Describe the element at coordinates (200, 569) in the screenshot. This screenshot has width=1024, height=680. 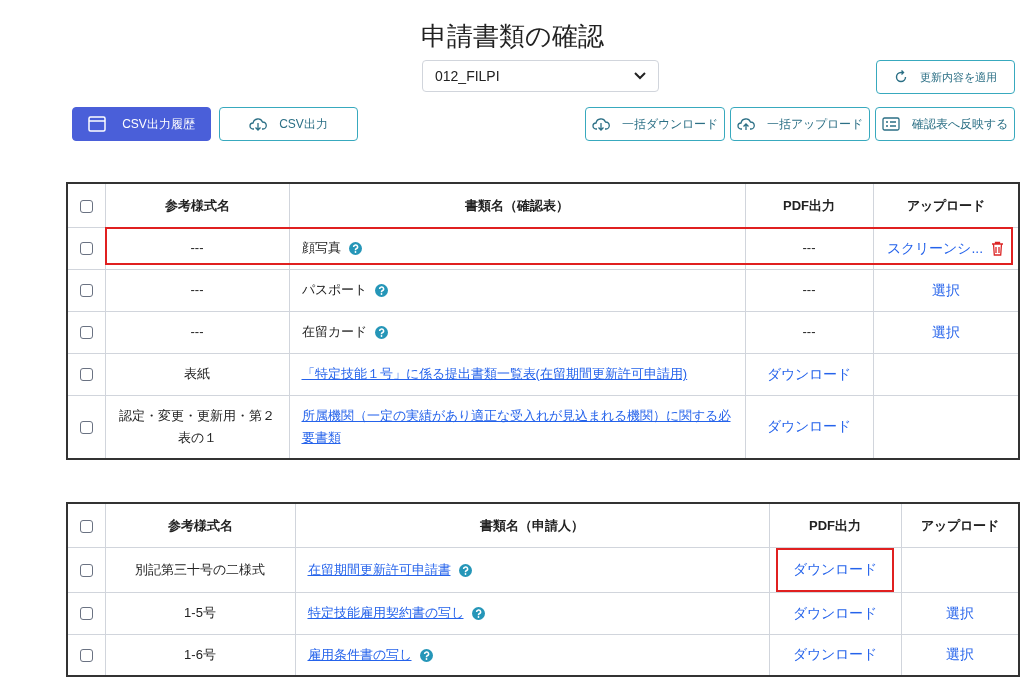
I see `form-name: 別記第三十号の二様式` at that location.